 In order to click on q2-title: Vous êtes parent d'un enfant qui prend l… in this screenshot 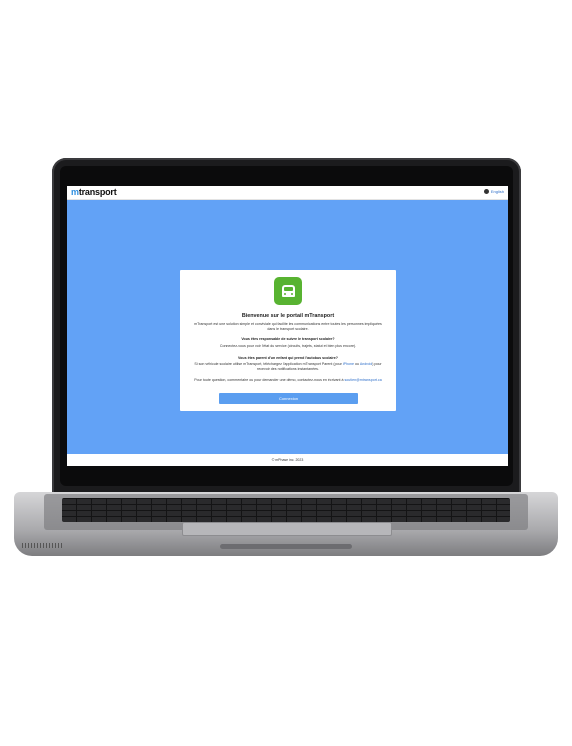, I will do `click(288, 358)`.